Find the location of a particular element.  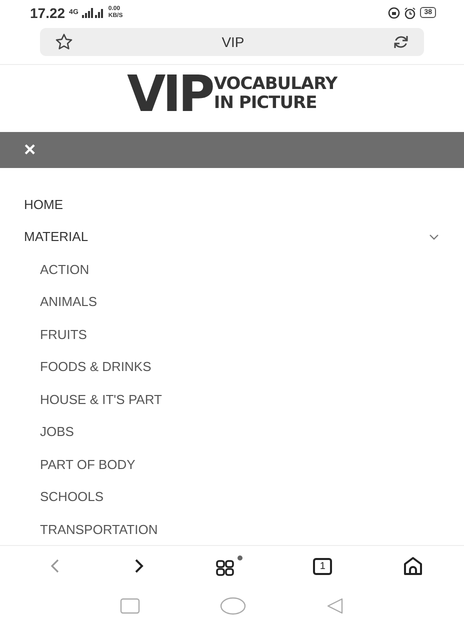

signal-icon is located at coordinates (93, 13).